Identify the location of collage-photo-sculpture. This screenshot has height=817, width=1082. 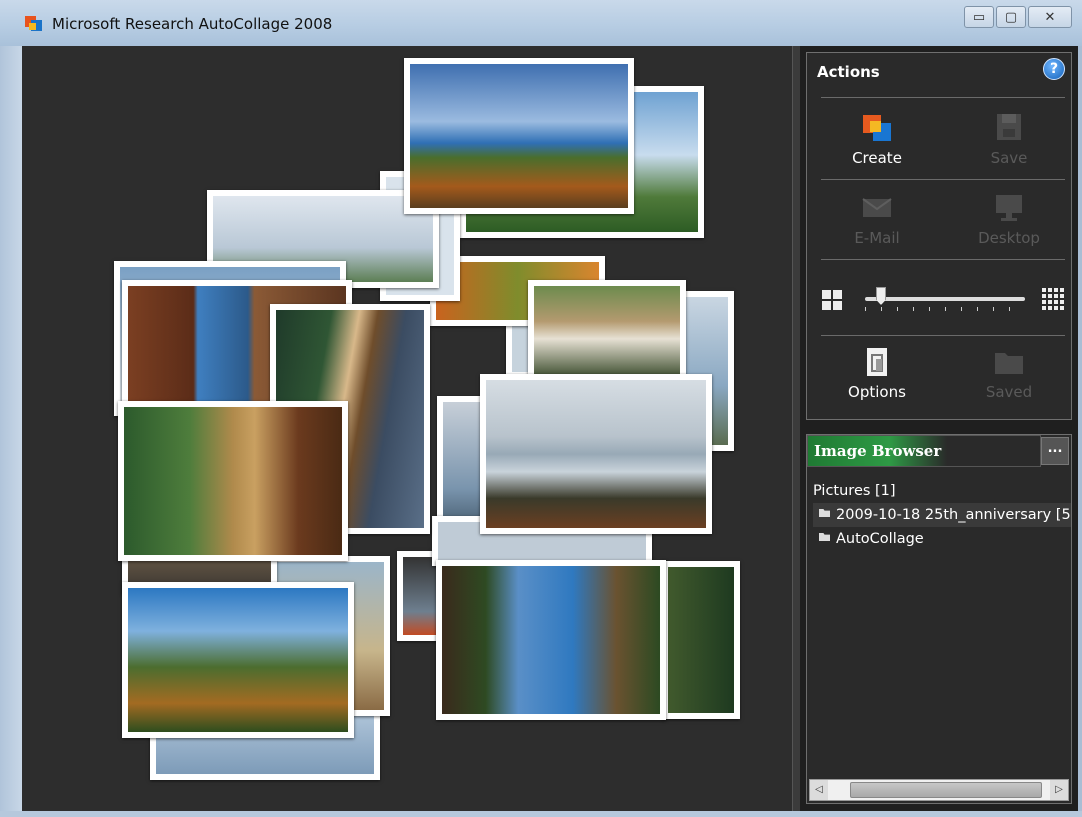
(233, 481).